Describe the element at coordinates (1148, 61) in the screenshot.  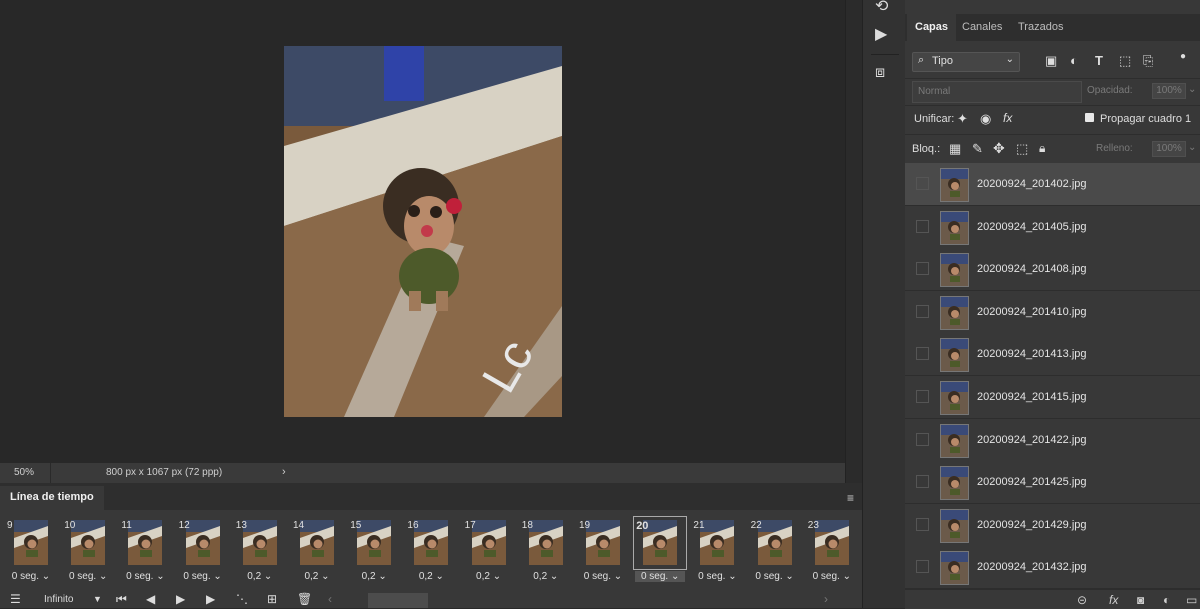
I see `filter-smart-object-icon: ⎘` at that location.